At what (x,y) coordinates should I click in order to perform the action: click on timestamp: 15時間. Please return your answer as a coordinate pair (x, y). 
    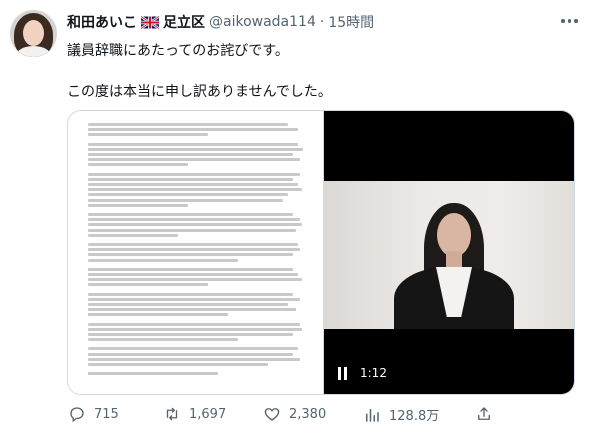
    Looking at the image, I should click on (351, 22).